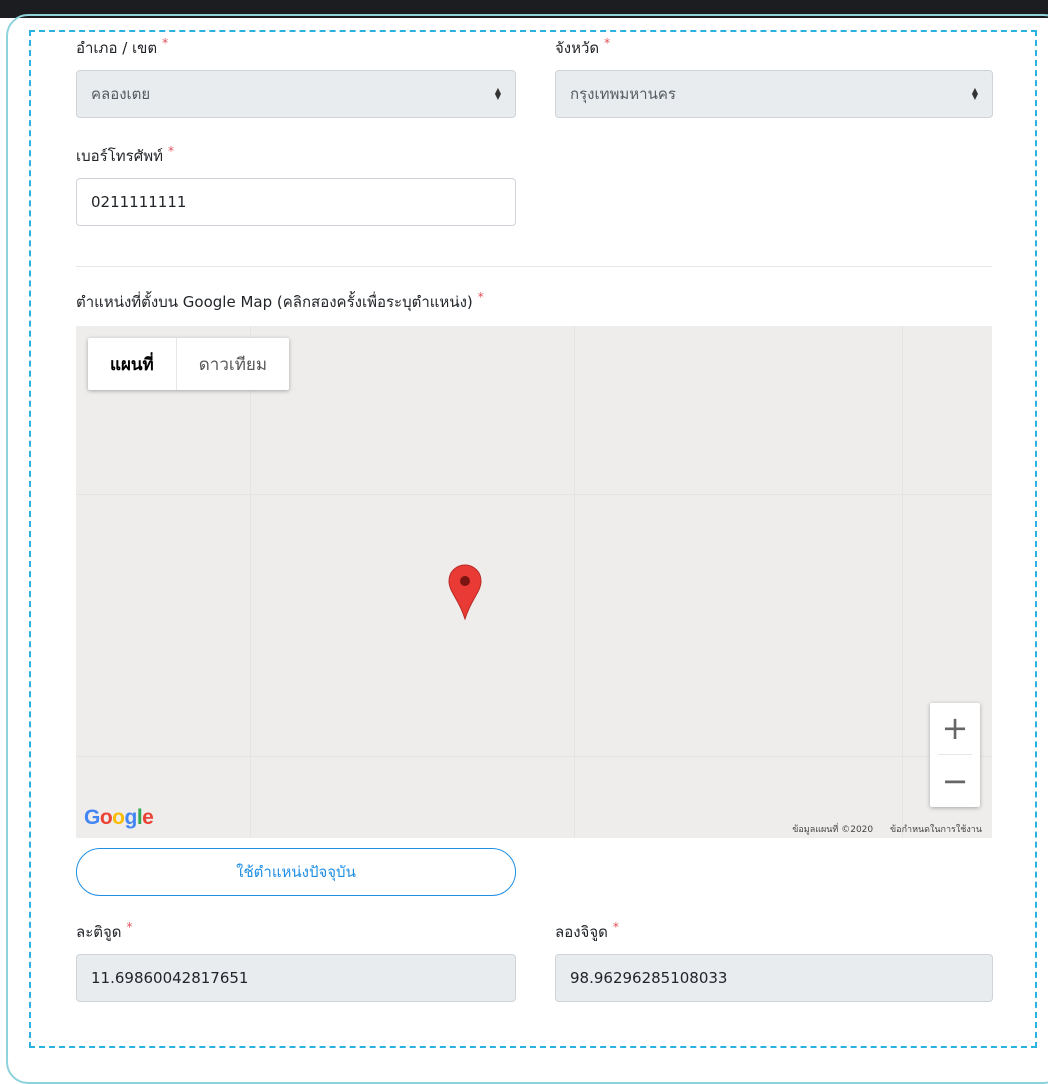  Describe the element at coordinates (465, 592) in the screenshot. I see `map-pin-icon` at that location.